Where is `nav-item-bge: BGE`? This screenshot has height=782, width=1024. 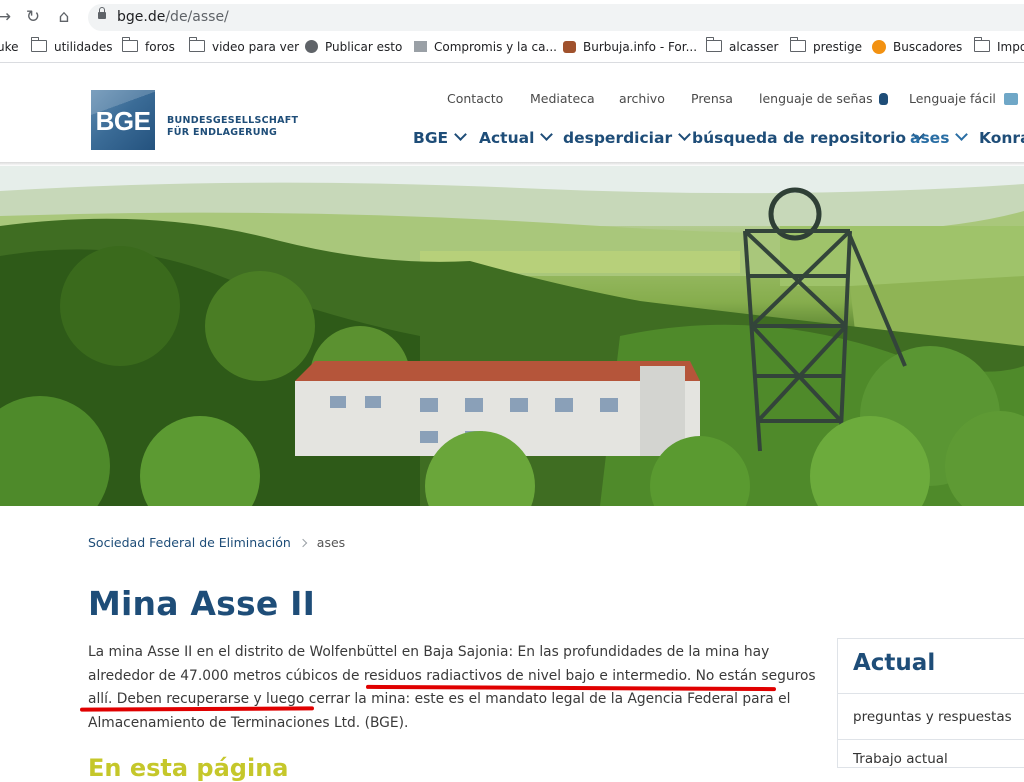
nav-item-bge: BGE is located at coordinates (440, 137).